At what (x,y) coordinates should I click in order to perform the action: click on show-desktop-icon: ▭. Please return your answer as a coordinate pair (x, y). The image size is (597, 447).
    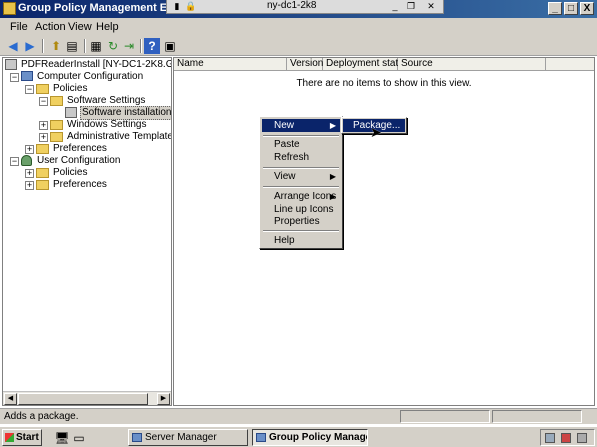
    Looking at the image, I should click on (79, 438).